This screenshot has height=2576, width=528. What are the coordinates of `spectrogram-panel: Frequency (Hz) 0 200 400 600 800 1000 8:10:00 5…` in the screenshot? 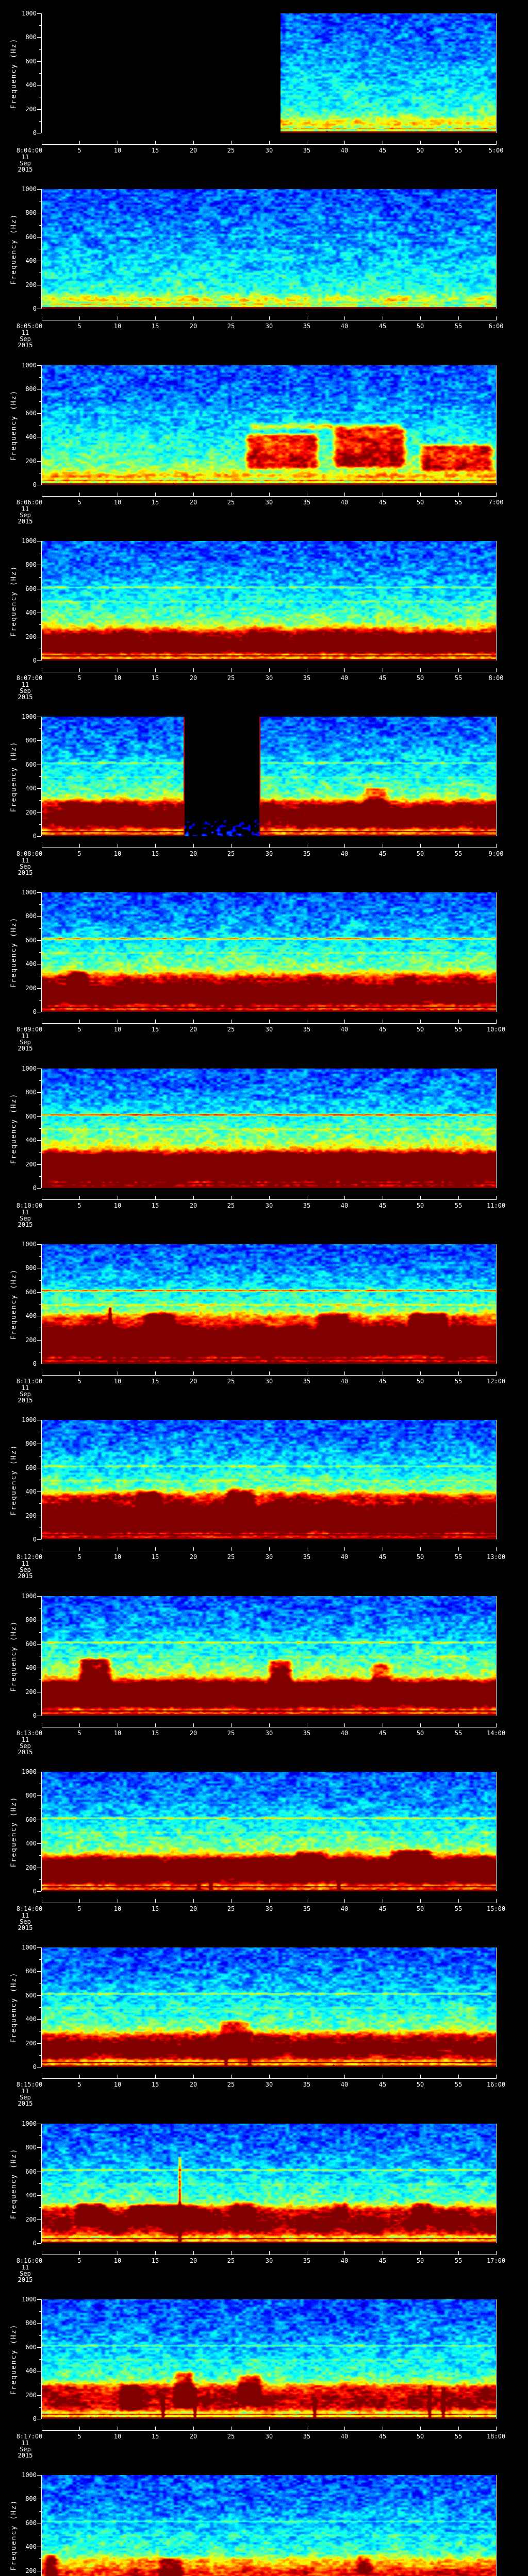 It's located at (264, 1143).